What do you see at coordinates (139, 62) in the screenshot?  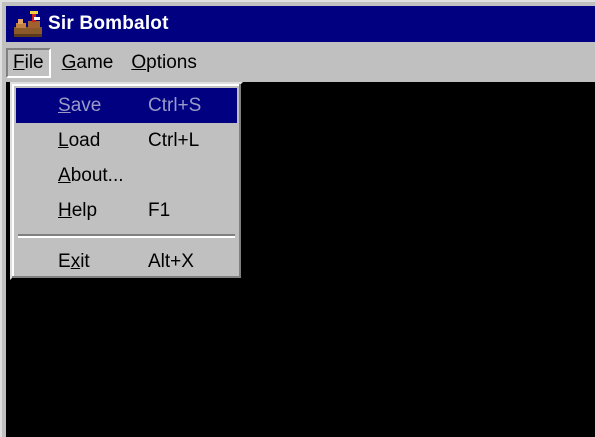 I see `menu-options-mnemonic: O` at bounding box center [139, 62].